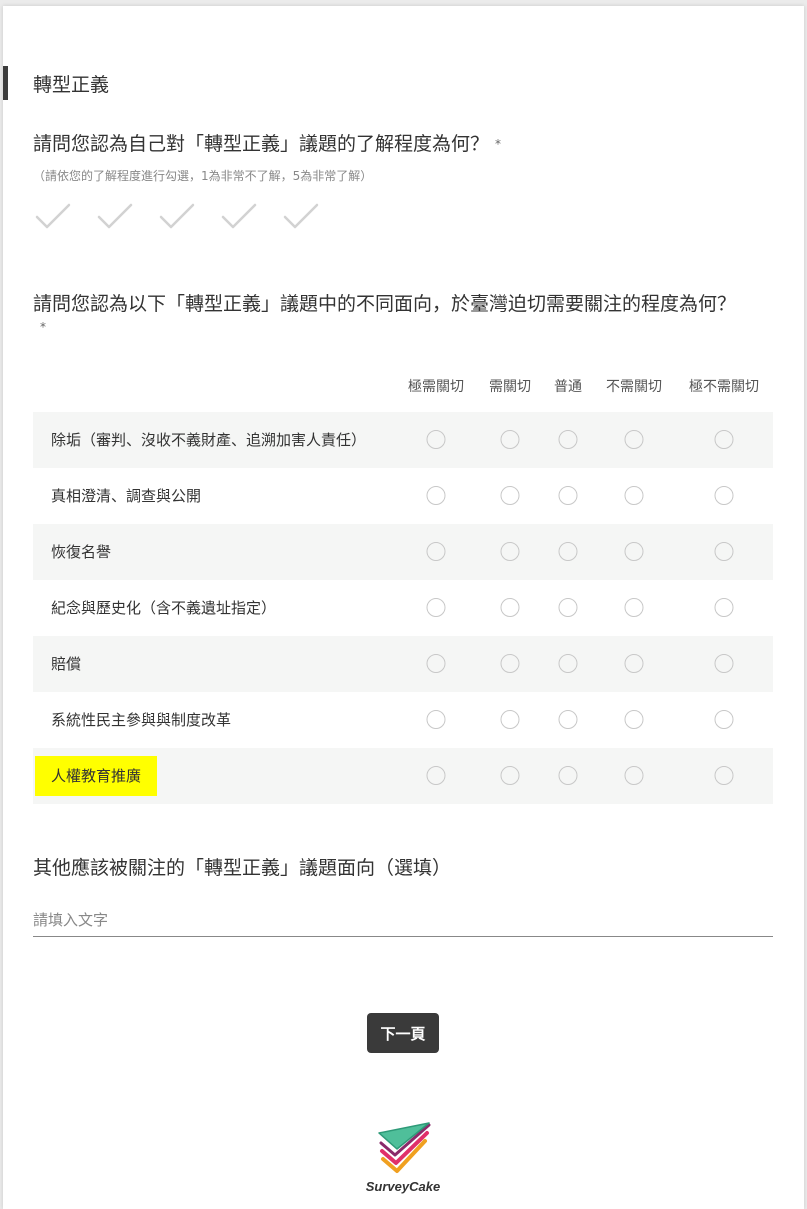 The height and width of the screenshot is (1209, 807). I want to click on matrix-row-label: 除垢（審判、沒收不義財產、追溯加害人責任）, so click(209, 440).